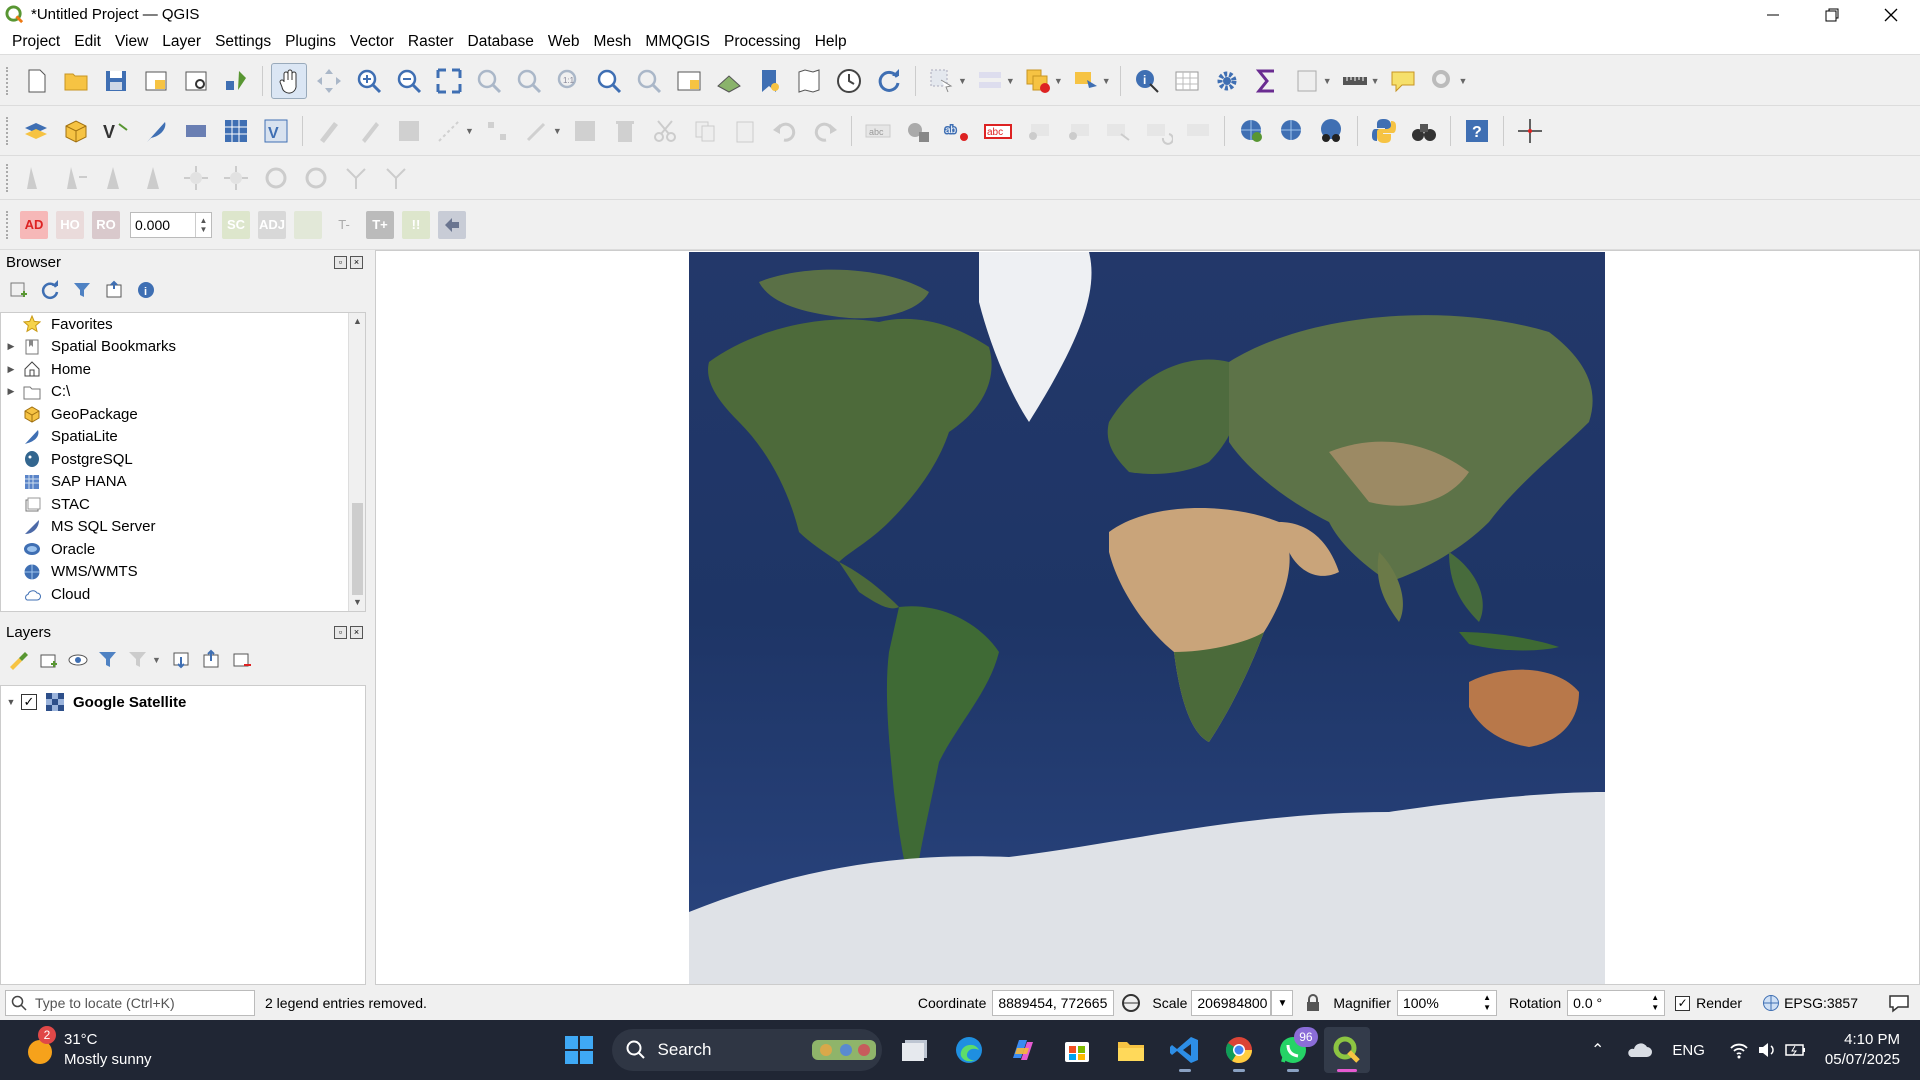  I want to click on wifi-icon, so click(1739, 1050).